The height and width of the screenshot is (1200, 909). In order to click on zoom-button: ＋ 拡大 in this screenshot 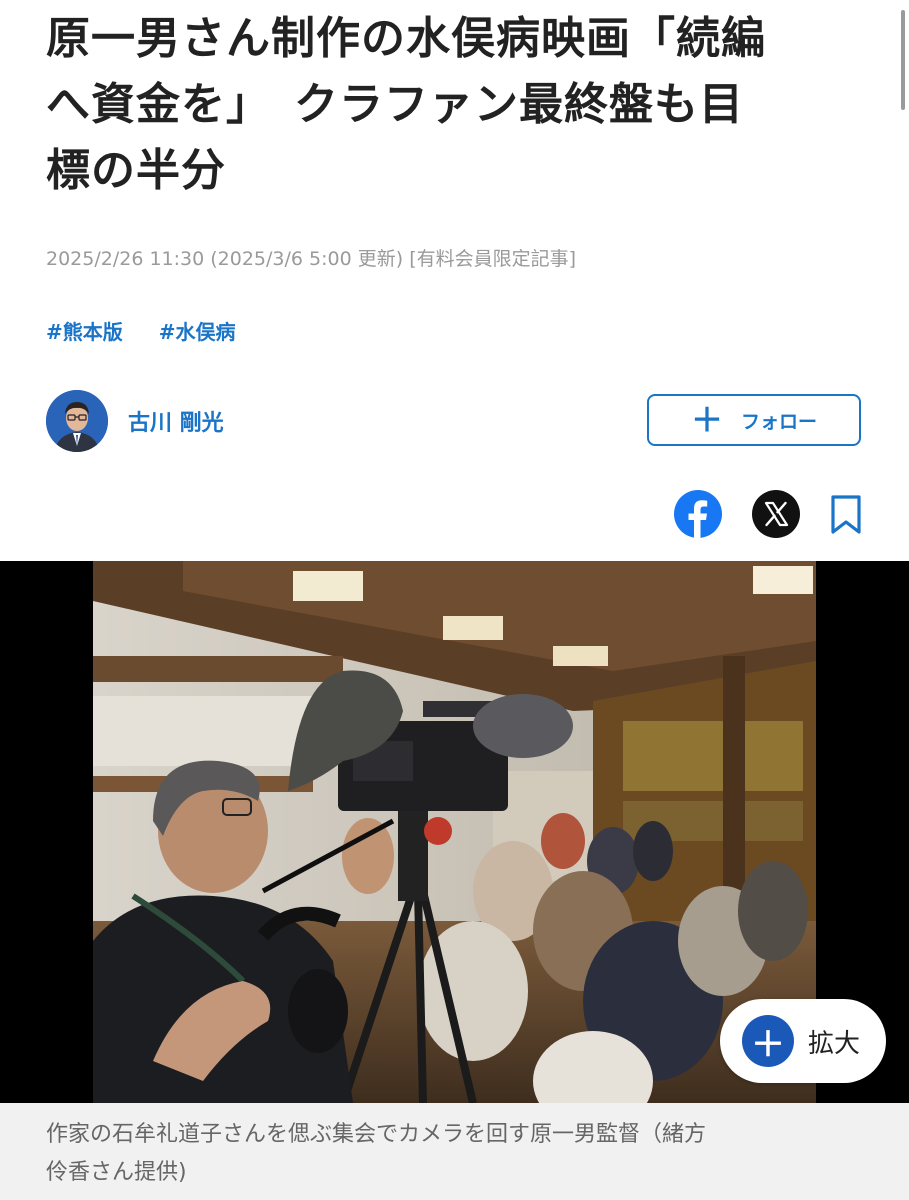, I will do `click(803, 1041)`.